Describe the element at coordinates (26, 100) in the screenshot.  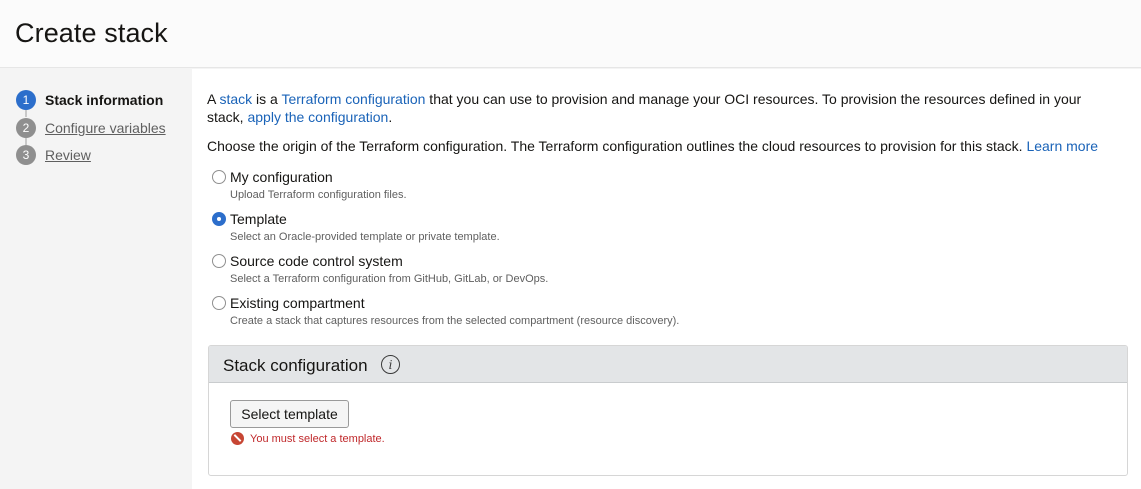
I see `step-number: 1` at that location.